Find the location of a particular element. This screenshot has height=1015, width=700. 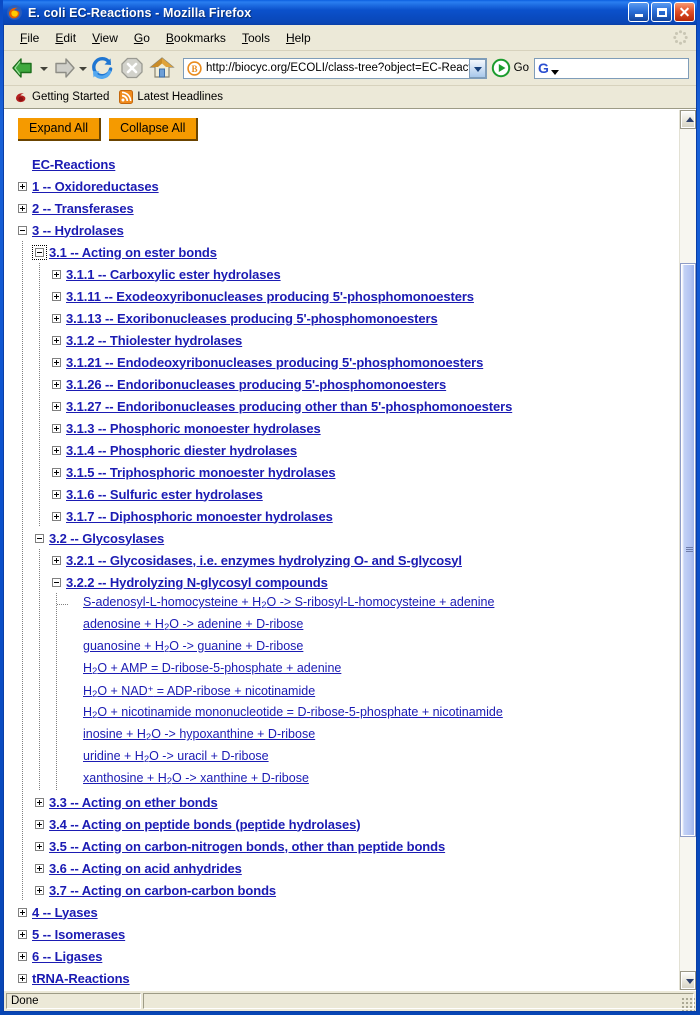

tree-node-link: 3.1 -- Acting on ester bonds is located at coordinates (133, 252).